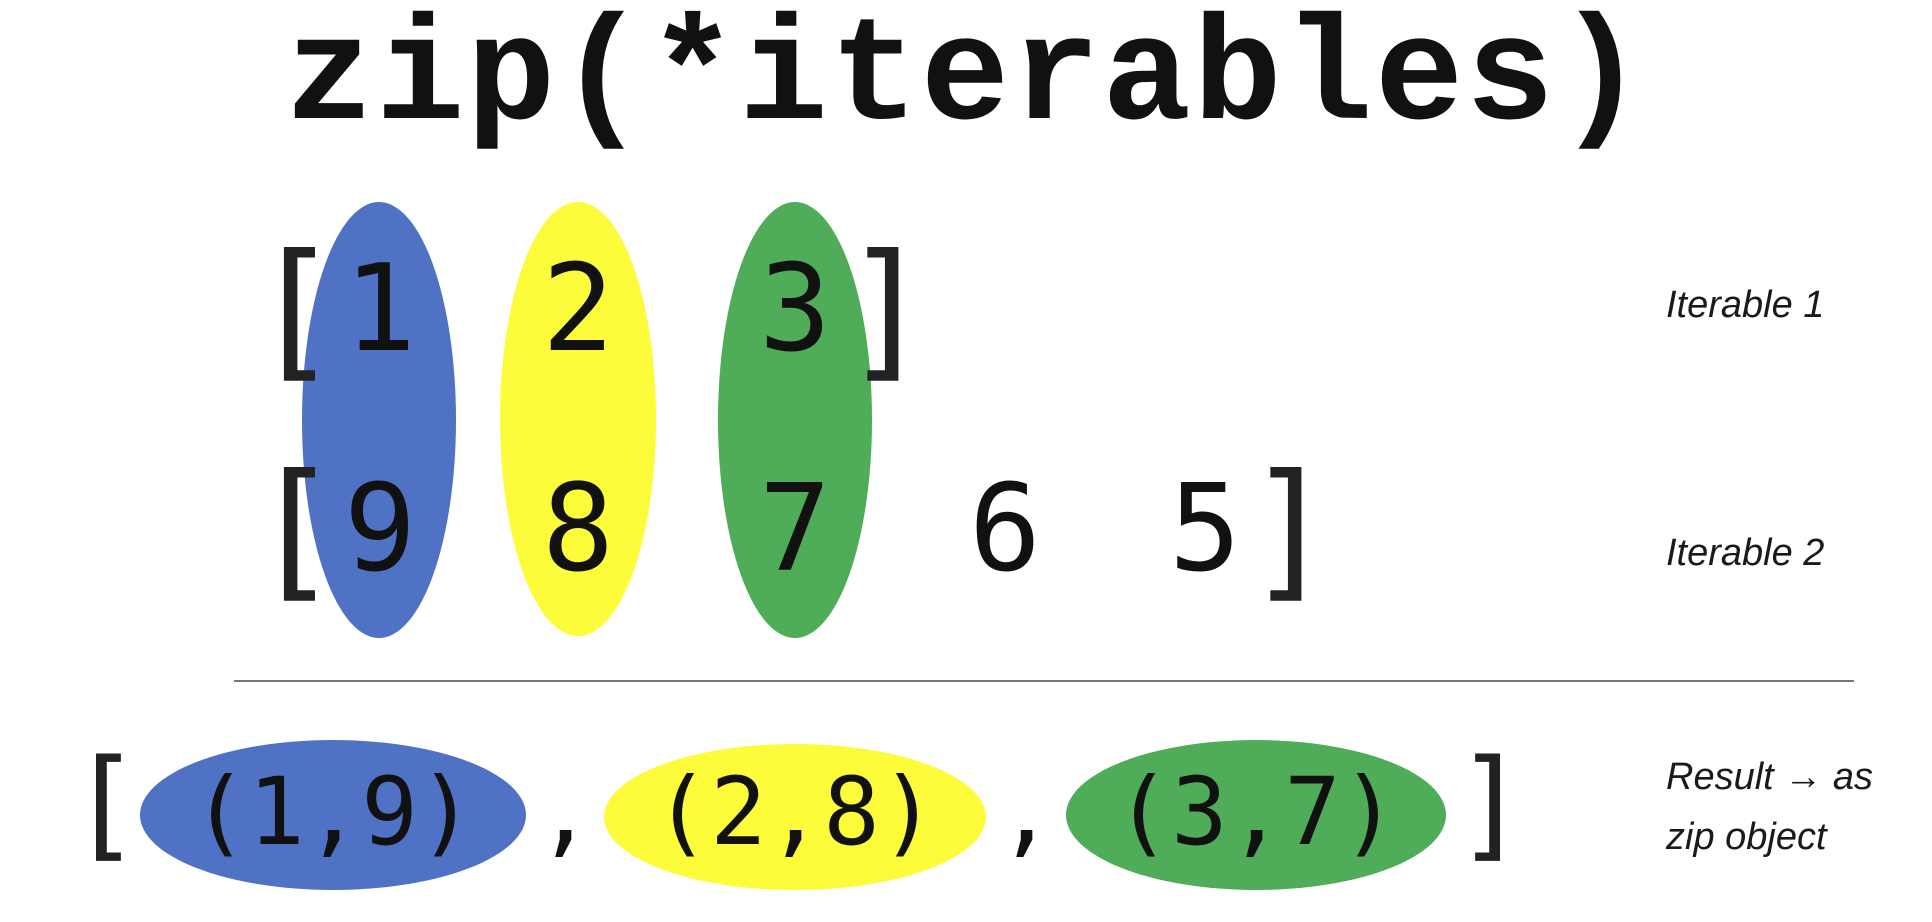 The height and width of the screenshot is (922, 1932). I want to click on result-label-line-2: zip object, so click(1746, 837).